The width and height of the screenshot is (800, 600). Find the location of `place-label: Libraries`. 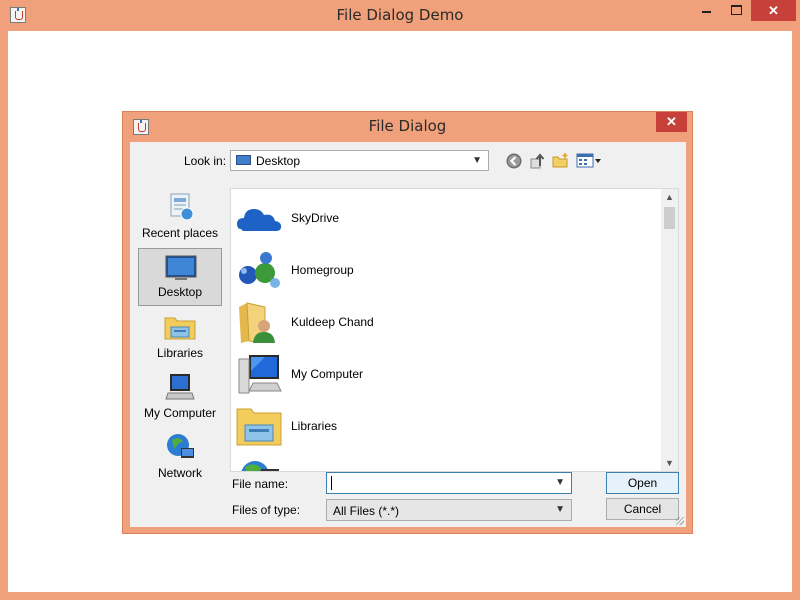

place-label: Libraries is located at coordinates (180, 353).